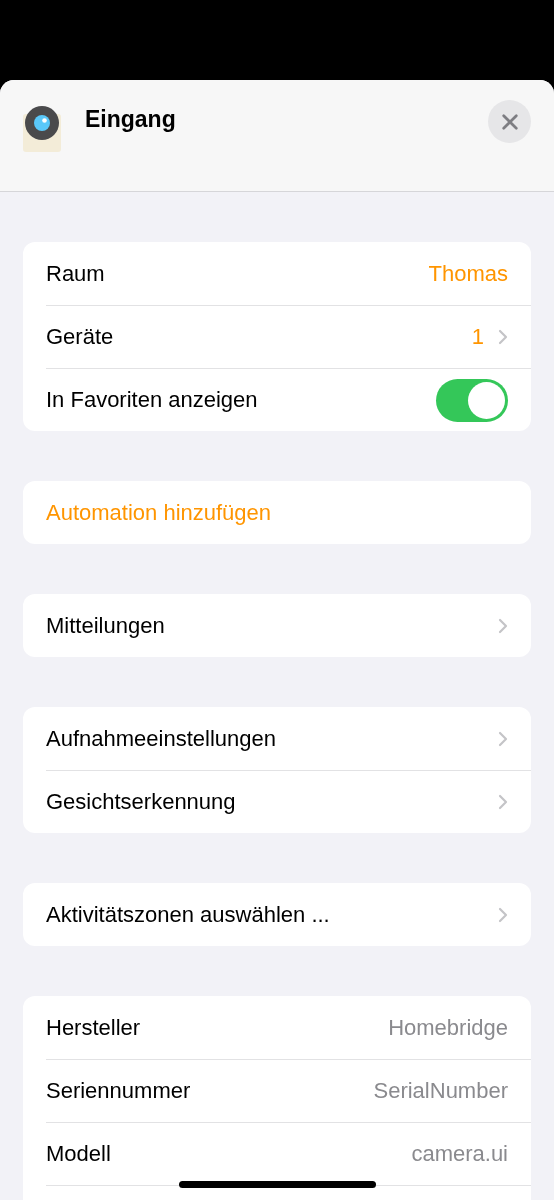 Image resolution: width=554 pixels, height=1200 pixels. I want to click on close-button, so click(509, 121).